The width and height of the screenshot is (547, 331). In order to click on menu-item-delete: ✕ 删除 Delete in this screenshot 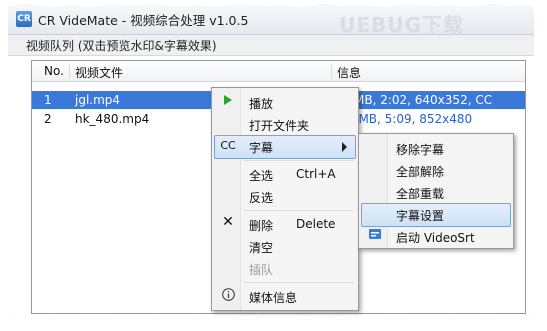, I will do `click(285, 224)`.